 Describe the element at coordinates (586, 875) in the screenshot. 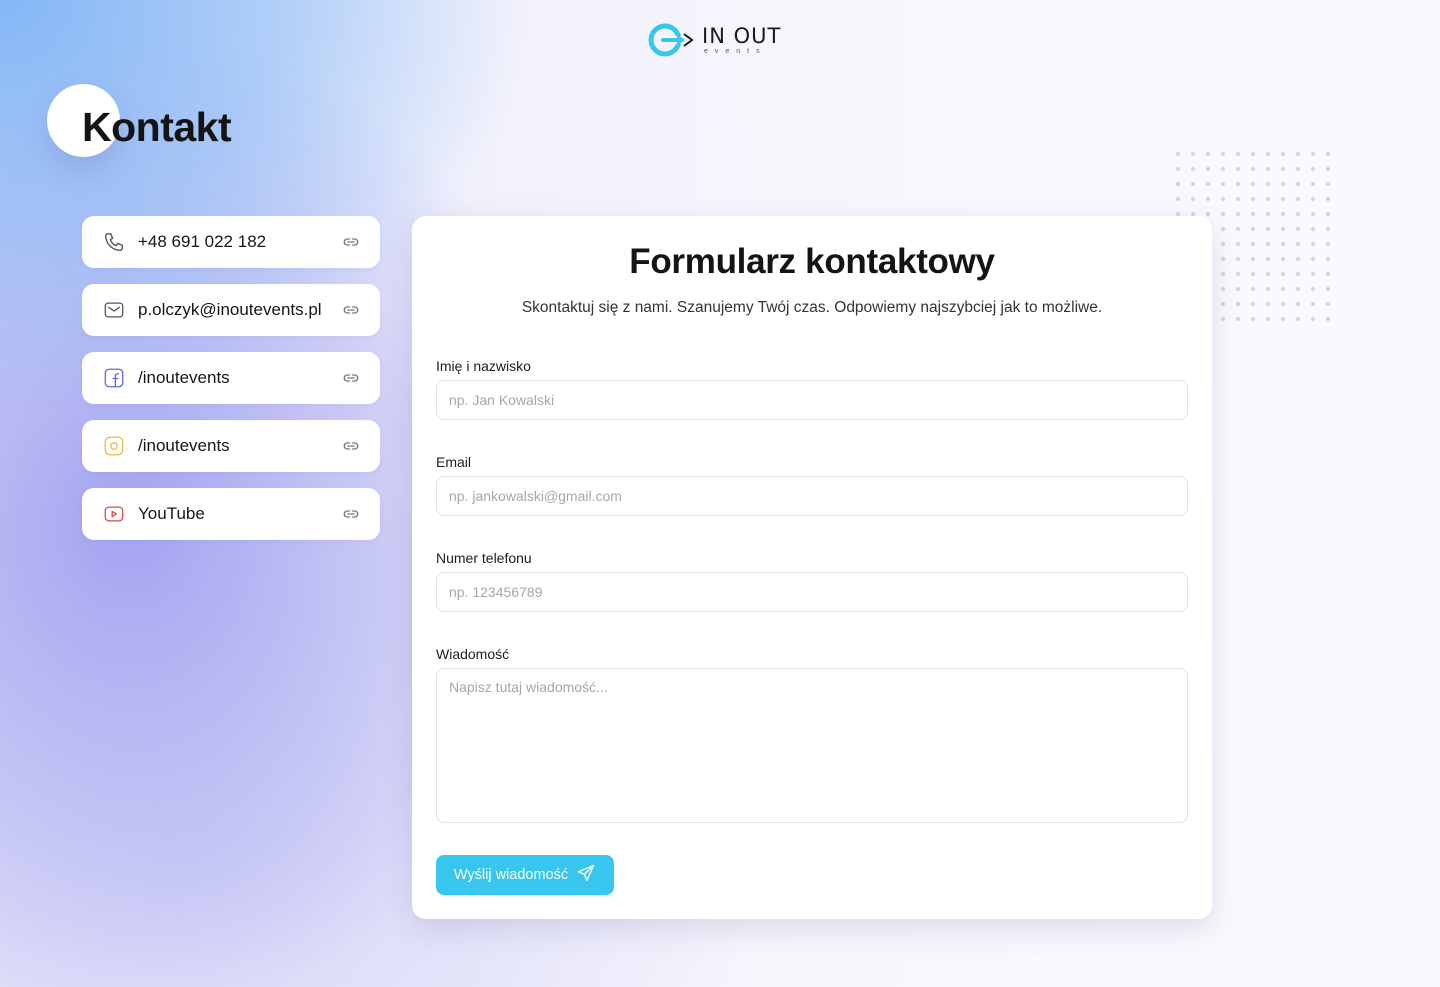

I see `send-icon` at that location.